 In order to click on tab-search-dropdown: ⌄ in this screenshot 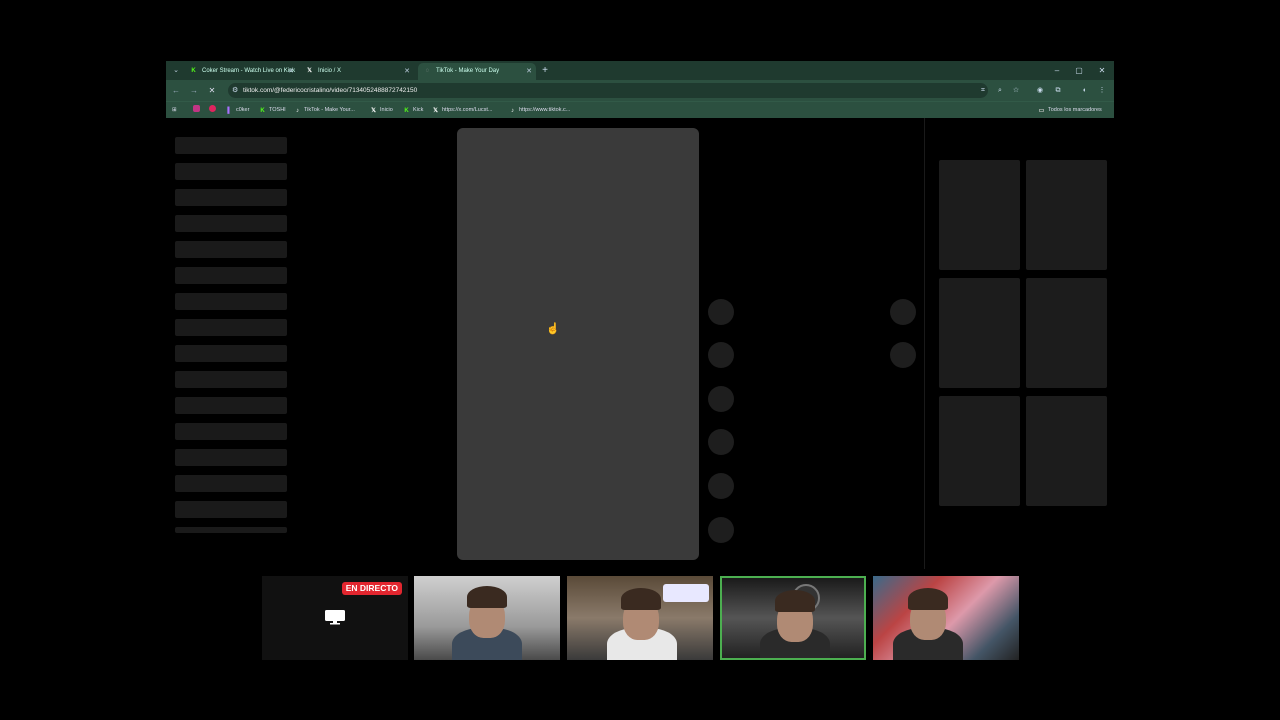, I will do `click(176, 70)`.